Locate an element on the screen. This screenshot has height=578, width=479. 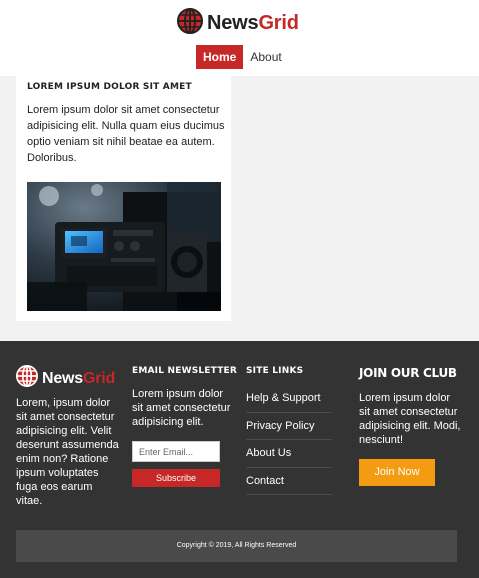
newsletter-email-input is located at coordinates (176, 451).